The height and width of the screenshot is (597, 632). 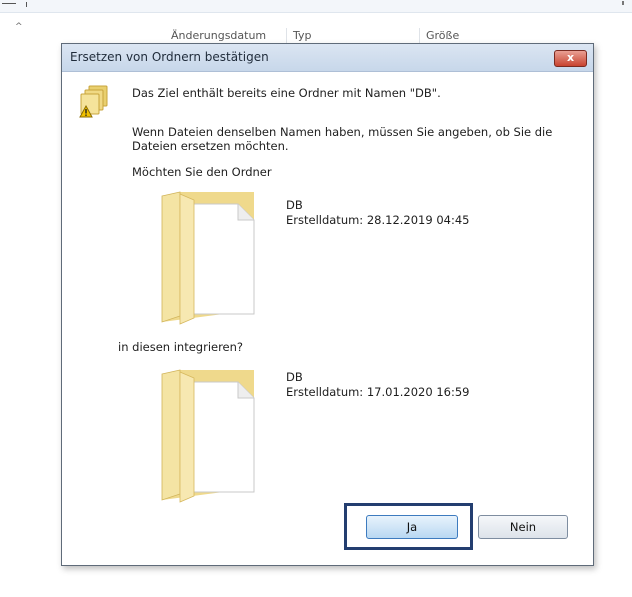 What do you see at coordinates (327, 58) in the screenshot?
I see `dialog-title-bar: Ersetzen von Ordnern bestätigen x` at bounding box center [327, 58].